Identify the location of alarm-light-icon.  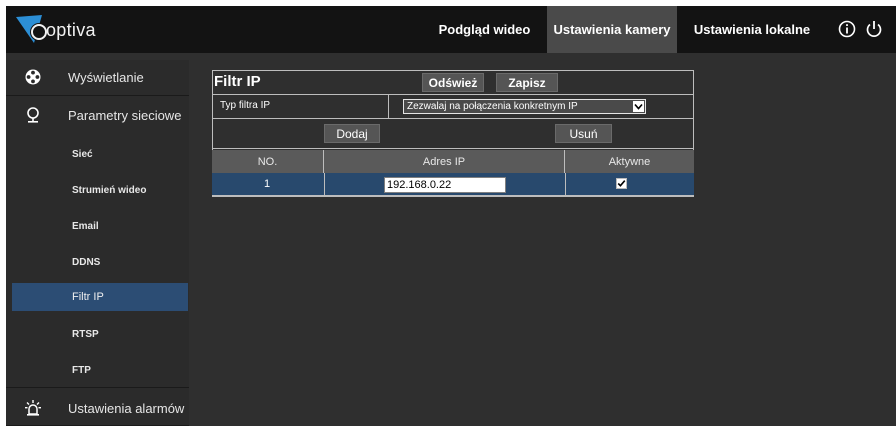
(33, 408).